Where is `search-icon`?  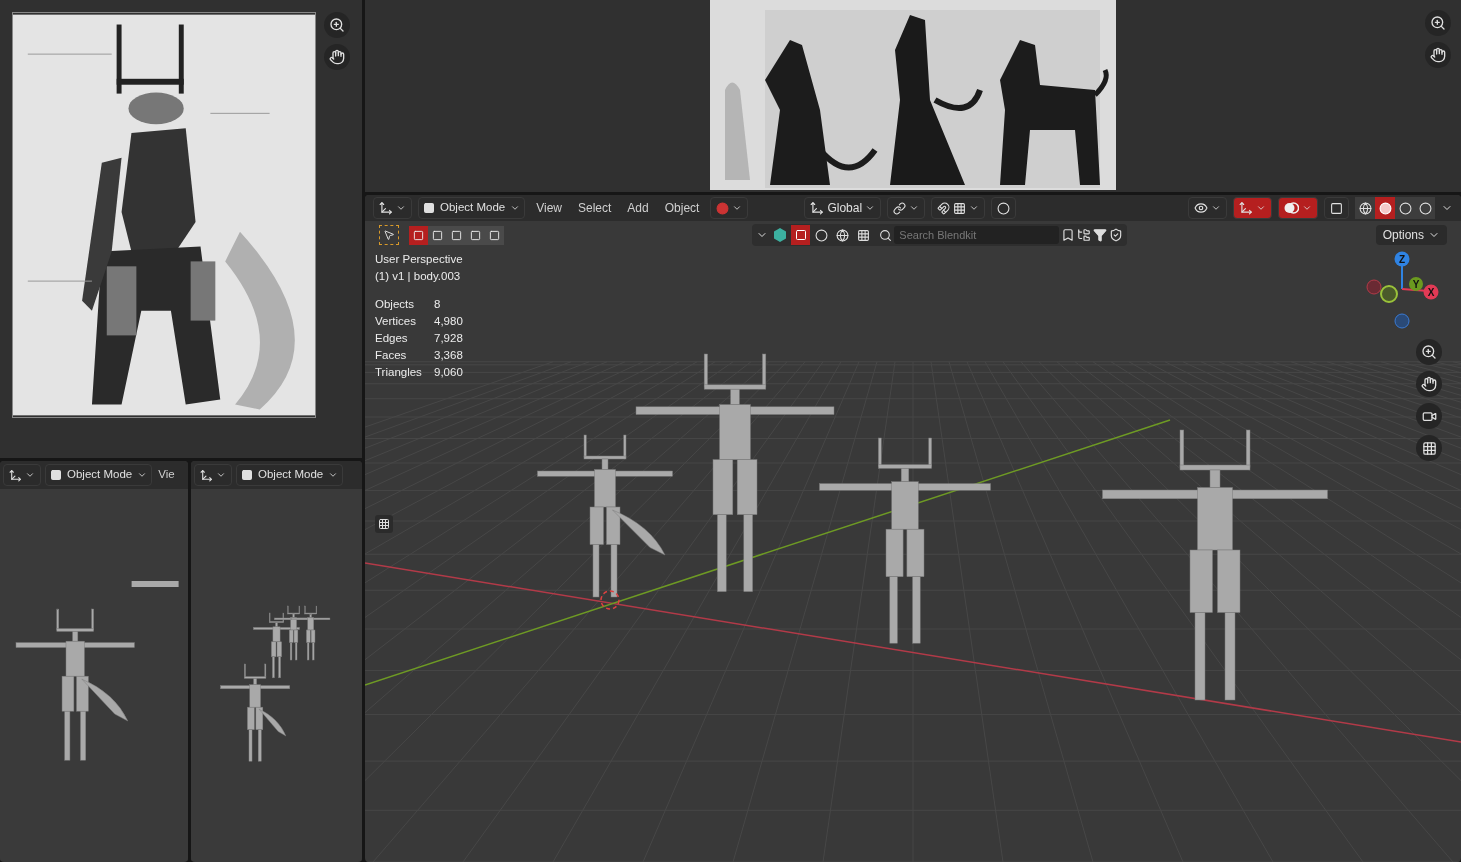 search-icon is located at coordinates (886, 235).